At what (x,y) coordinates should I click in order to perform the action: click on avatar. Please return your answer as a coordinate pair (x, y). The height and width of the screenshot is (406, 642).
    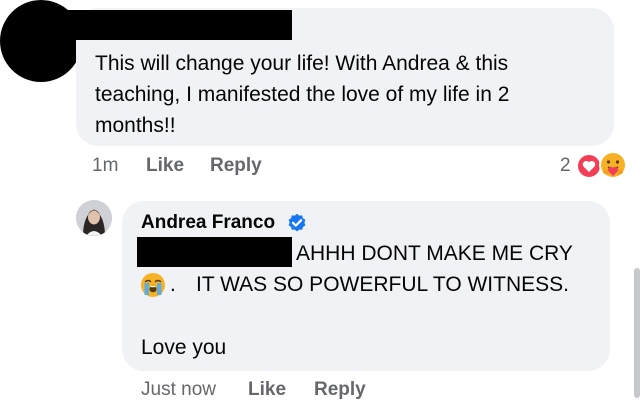
    Looking at the image, I should click on (94, 218).